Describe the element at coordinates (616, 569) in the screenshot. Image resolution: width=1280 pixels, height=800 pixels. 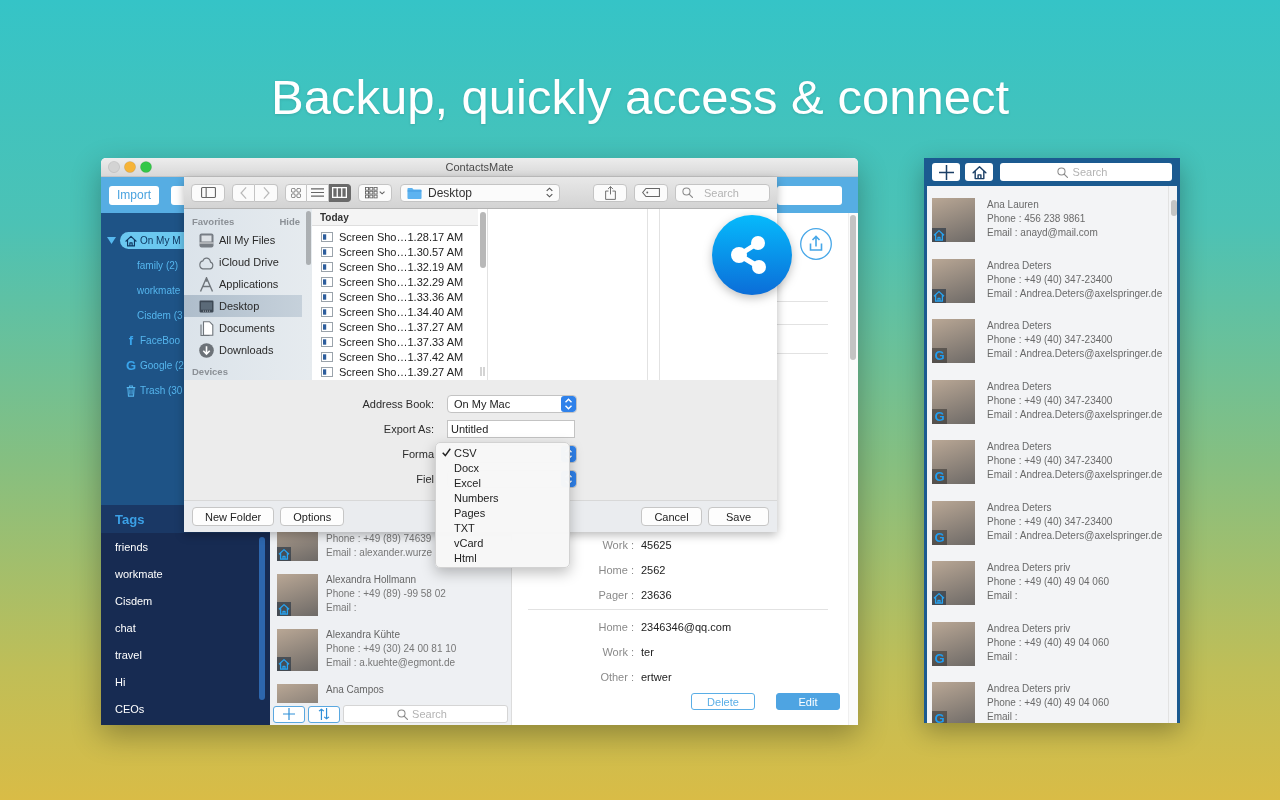
I see `field-label: Home :` at that location.